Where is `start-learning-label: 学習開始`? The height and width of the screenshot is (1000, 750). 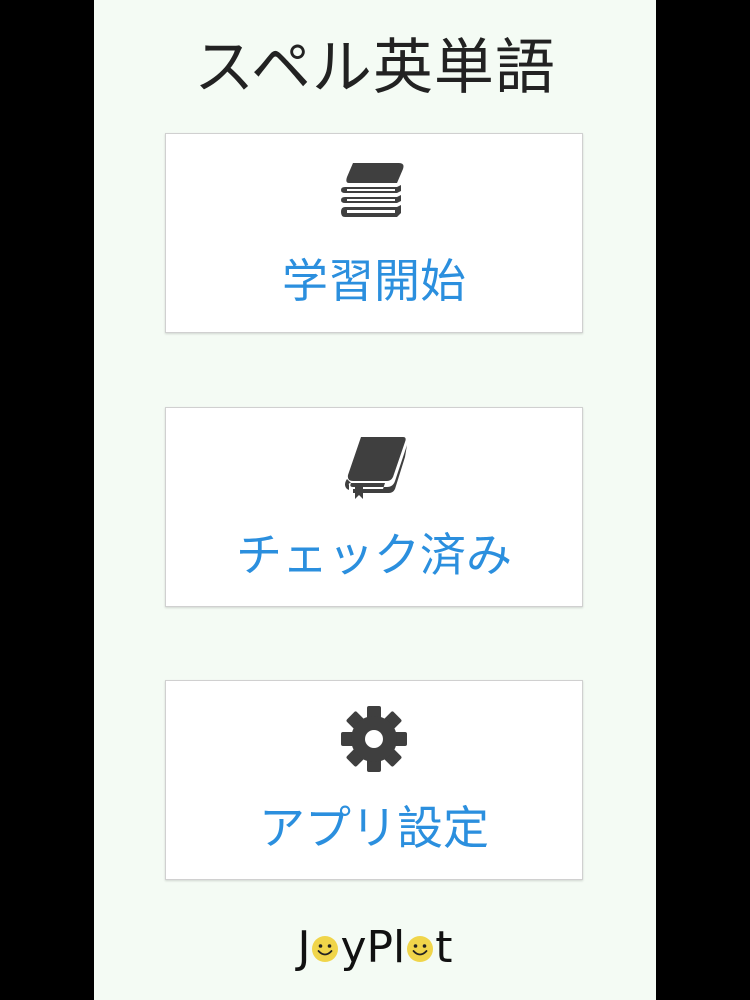 start-learning-label: 学習開始 is located at coordinates (374, 281).